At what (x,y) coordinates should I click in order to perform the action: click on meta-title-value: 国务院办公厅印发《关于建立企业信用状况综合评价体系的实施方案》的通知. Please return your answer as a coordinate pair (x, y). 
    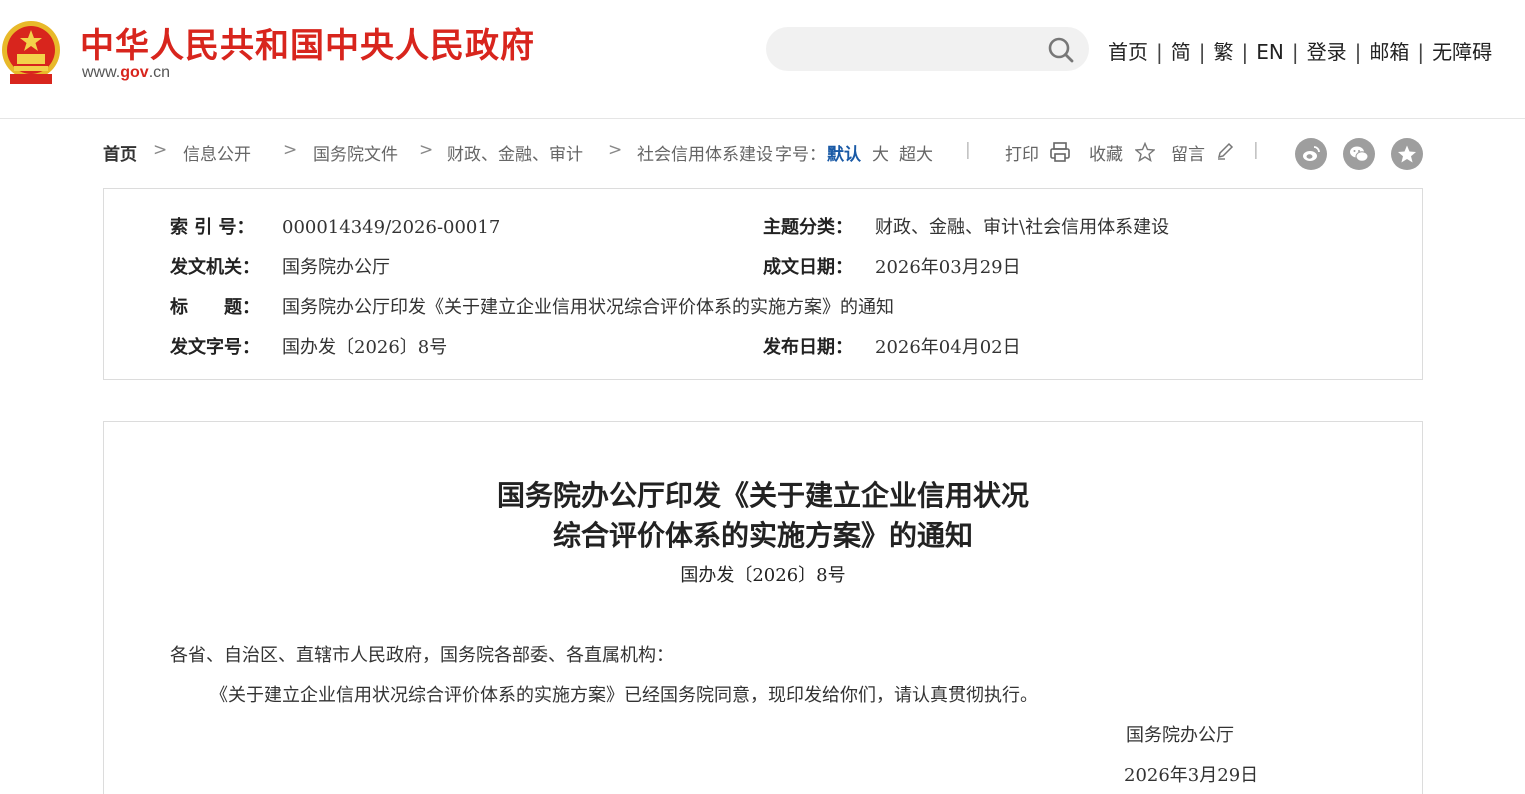
    Looking at the image, I should click on (588, 307).